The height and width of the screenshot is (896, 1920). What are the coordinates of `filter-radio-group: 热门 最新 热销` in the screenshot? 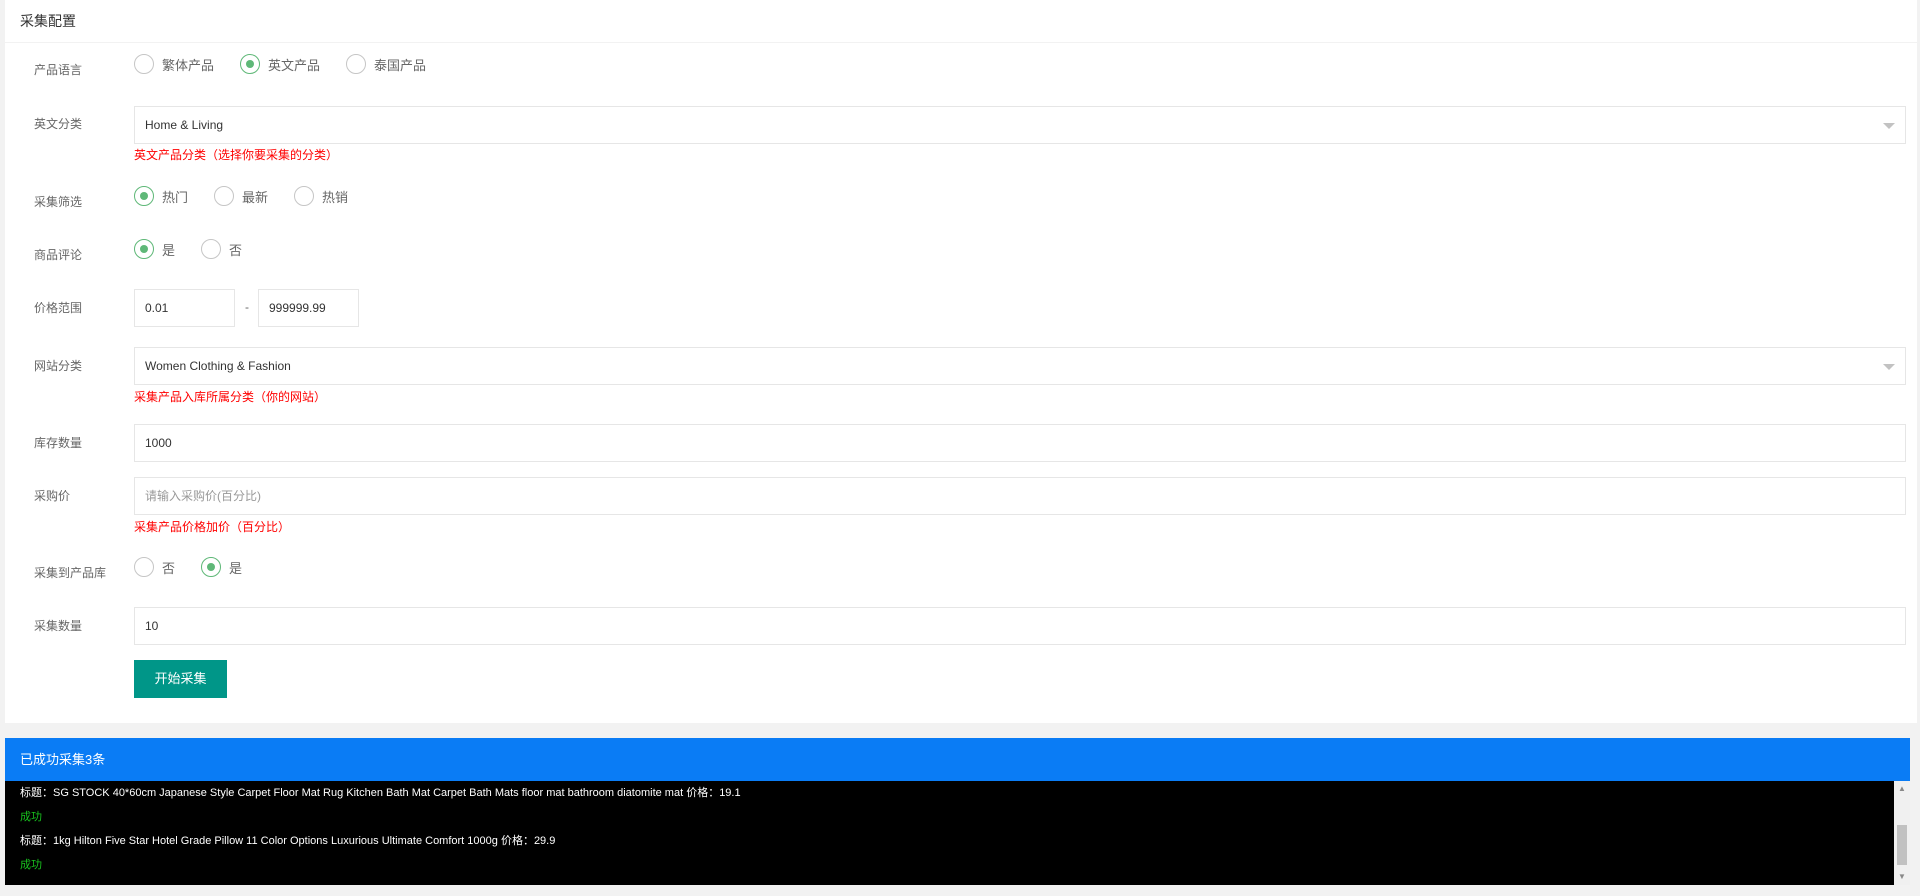 It's located at (254, 196).